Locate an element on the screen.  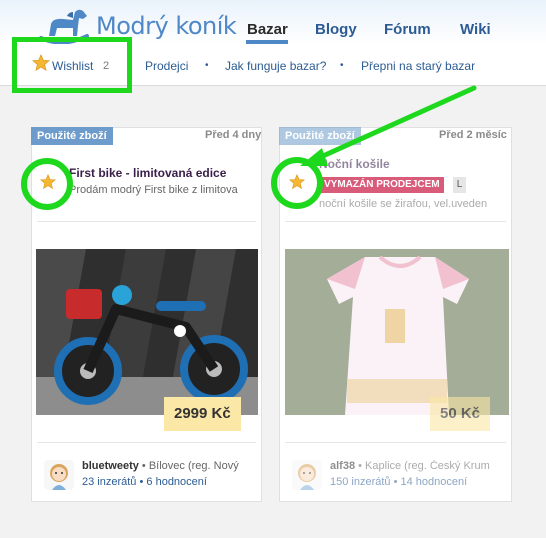
seller-ratings-link: 14 hodnocení is located at coordinates (434, 482).